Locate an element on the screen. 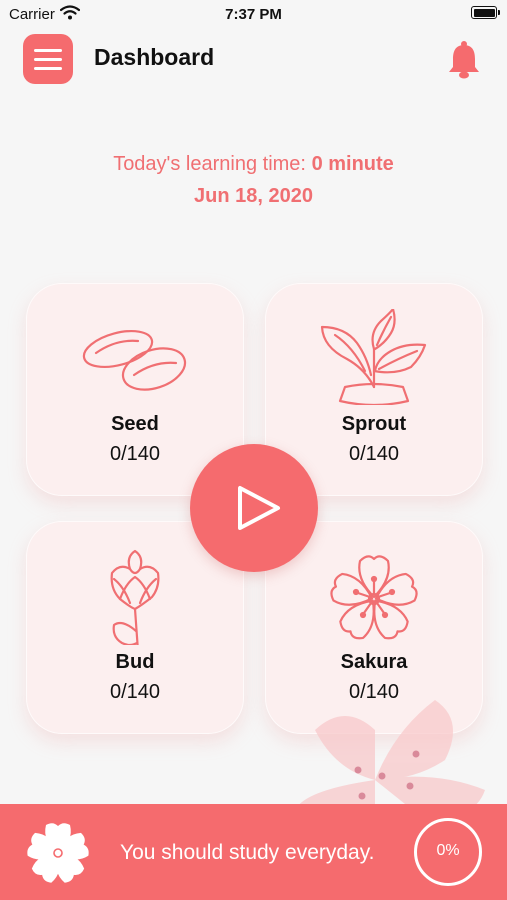  learning-time-value: 0 minute is located at coordinates (352, 164).